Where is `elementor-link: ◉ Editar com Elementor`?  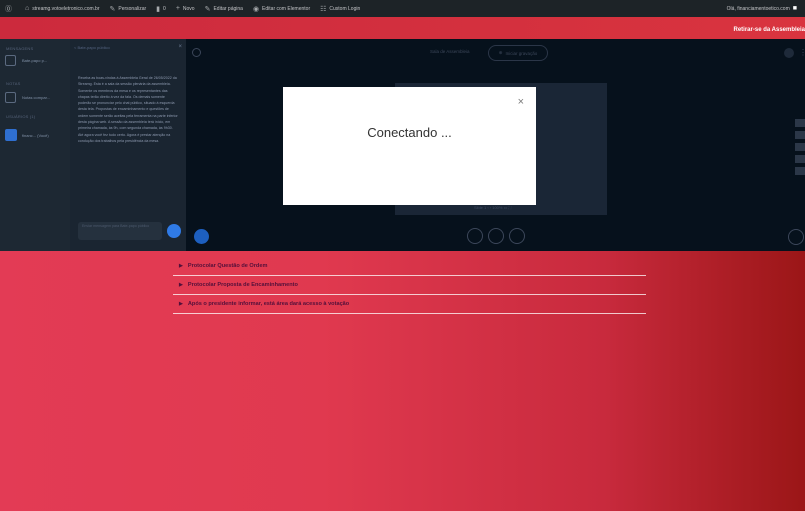 elementor-link: ◉ Editar com Elementor is located at coordinates (281, 8).